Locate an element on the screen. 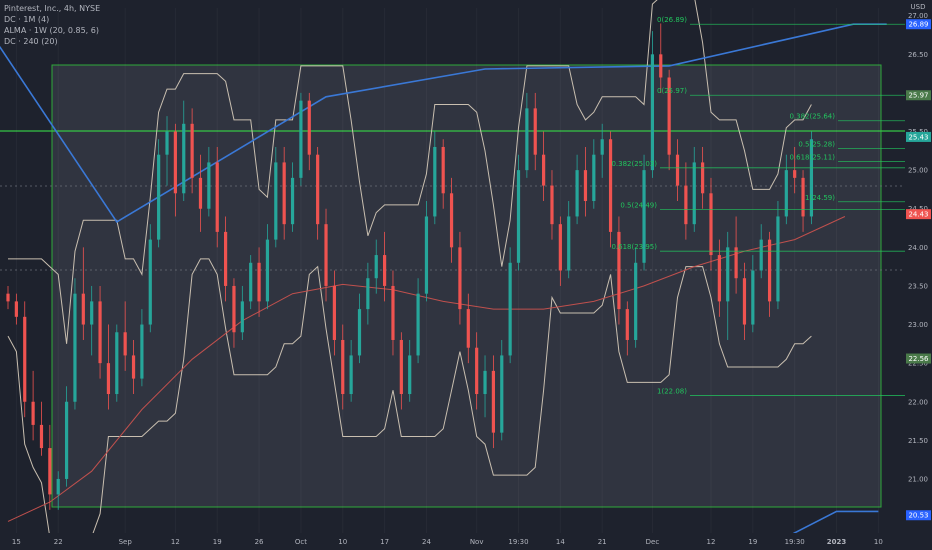  fib-level-label: 0(25.97) is located at coordinates (672, 91).